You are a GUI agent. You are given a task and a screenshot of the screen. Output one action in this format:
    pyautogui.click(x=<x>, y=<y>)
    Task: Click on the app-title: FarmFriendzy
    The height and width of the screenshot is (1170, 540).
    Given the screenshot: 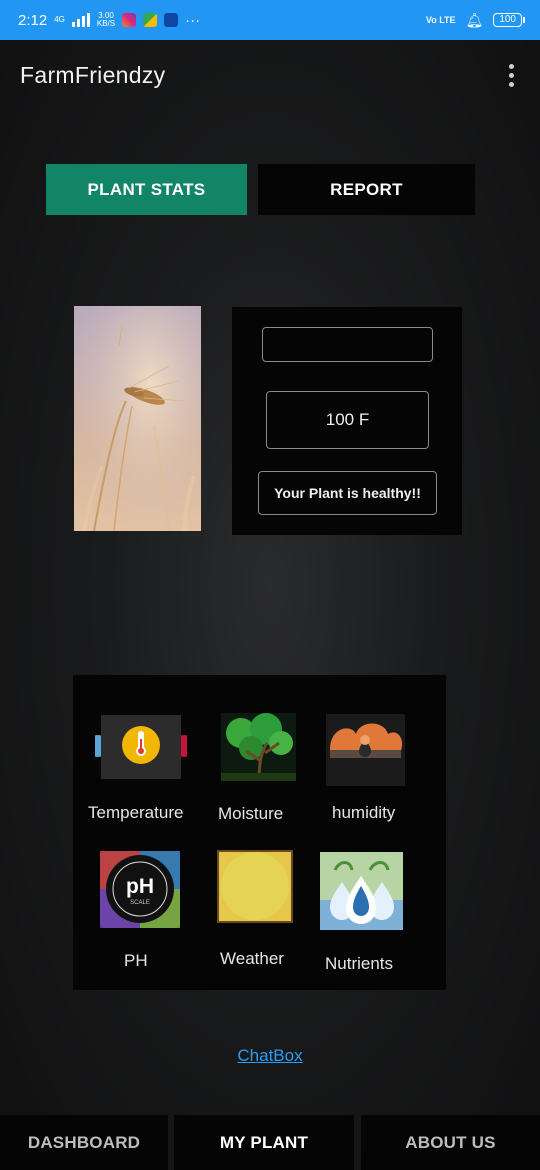 What is the action you would take?
    pyautogui.click(x=93, y=74)
    